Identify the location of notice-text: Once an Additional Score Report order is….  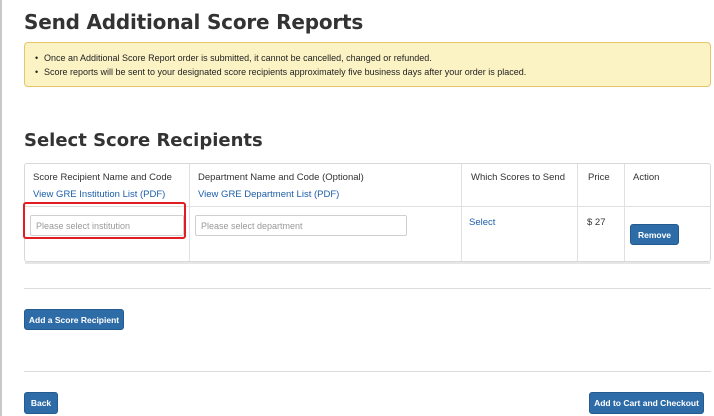
(238, 58).